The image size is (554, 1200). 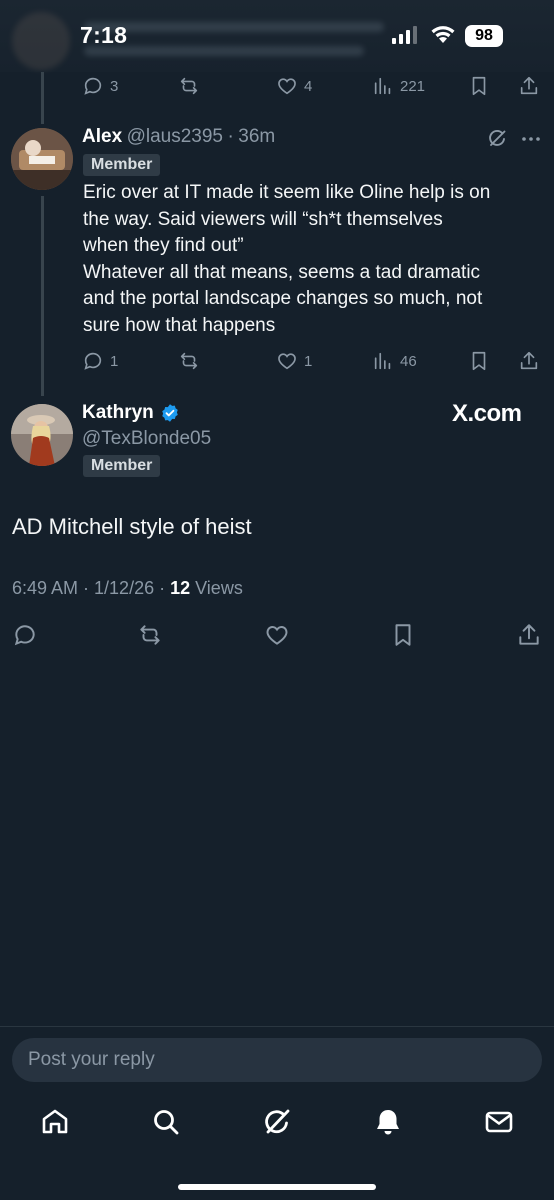 I want to click on reply-button: 1, so click(x=100, y=361).